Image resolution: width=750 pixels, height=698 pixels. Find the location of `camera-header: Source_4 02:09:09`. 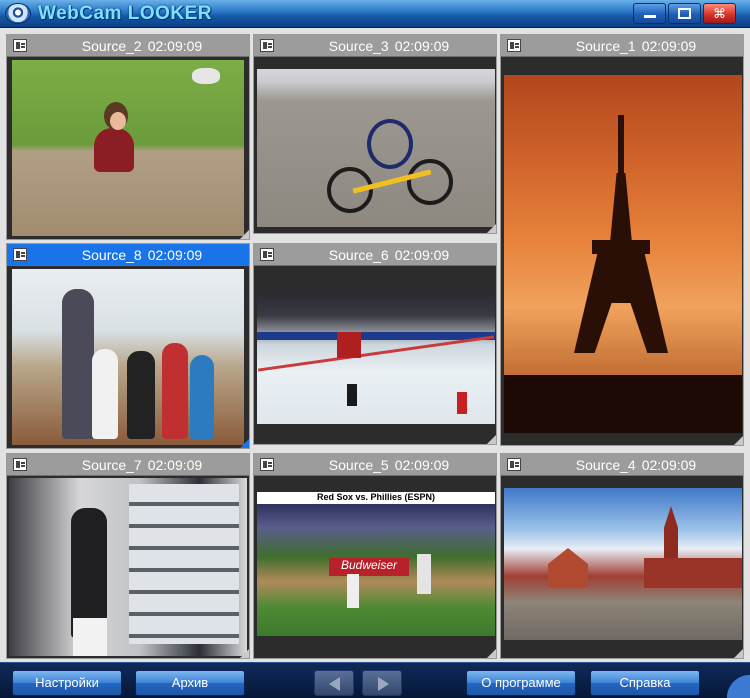

camera-header: Source_4 02:09:09 is located at coordinates (622, 465).